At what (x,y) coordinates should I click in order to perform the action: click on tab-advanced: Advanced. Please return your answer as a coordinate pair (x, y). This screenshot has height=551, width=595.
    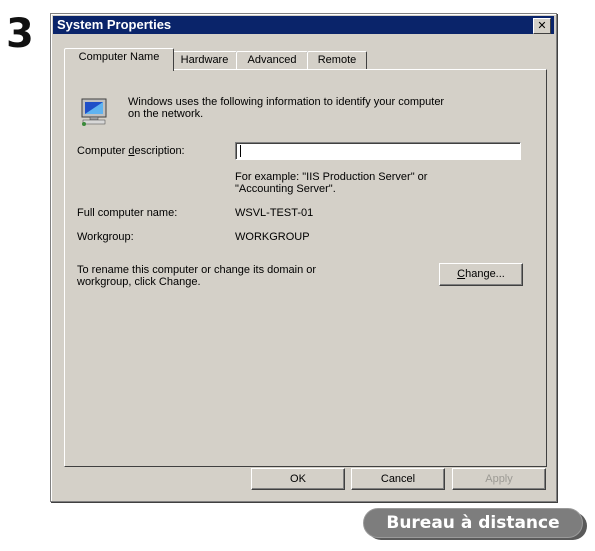
    Looking at the image, I should click on (272, 60).